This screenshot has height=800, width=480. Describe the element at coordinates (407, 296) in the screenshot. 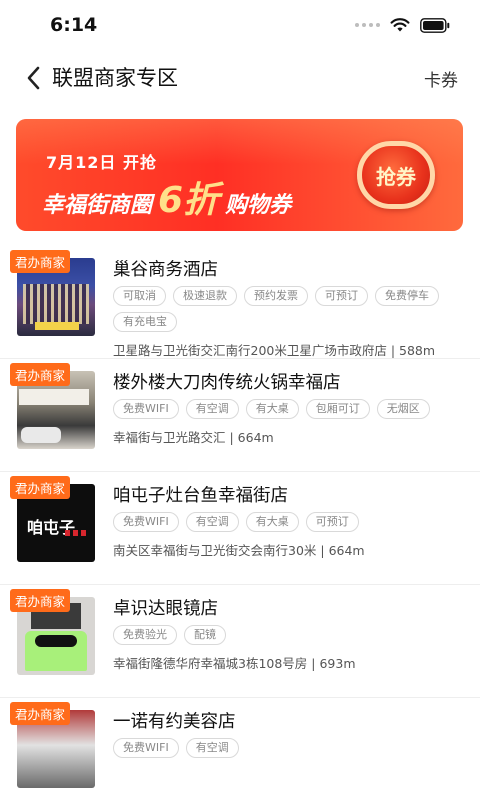

I see `merchant-tag: 免费停车` at that location.